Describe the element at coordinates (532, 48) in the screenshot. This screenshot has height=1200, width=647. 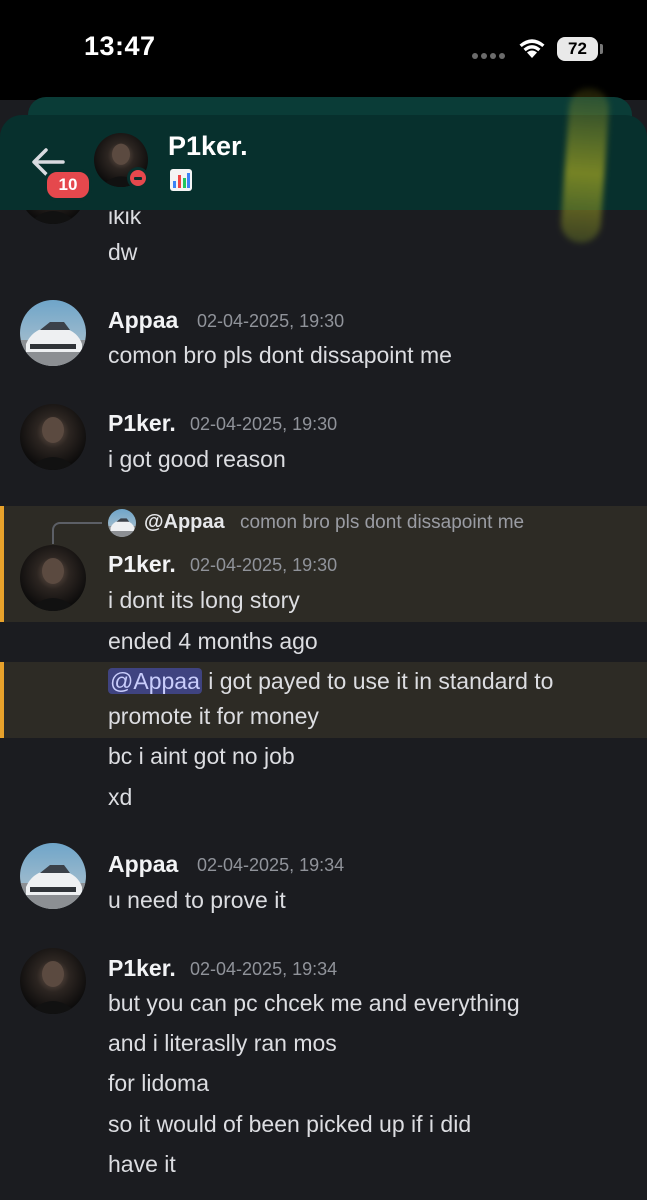
I see `wifi-icon` at that location.